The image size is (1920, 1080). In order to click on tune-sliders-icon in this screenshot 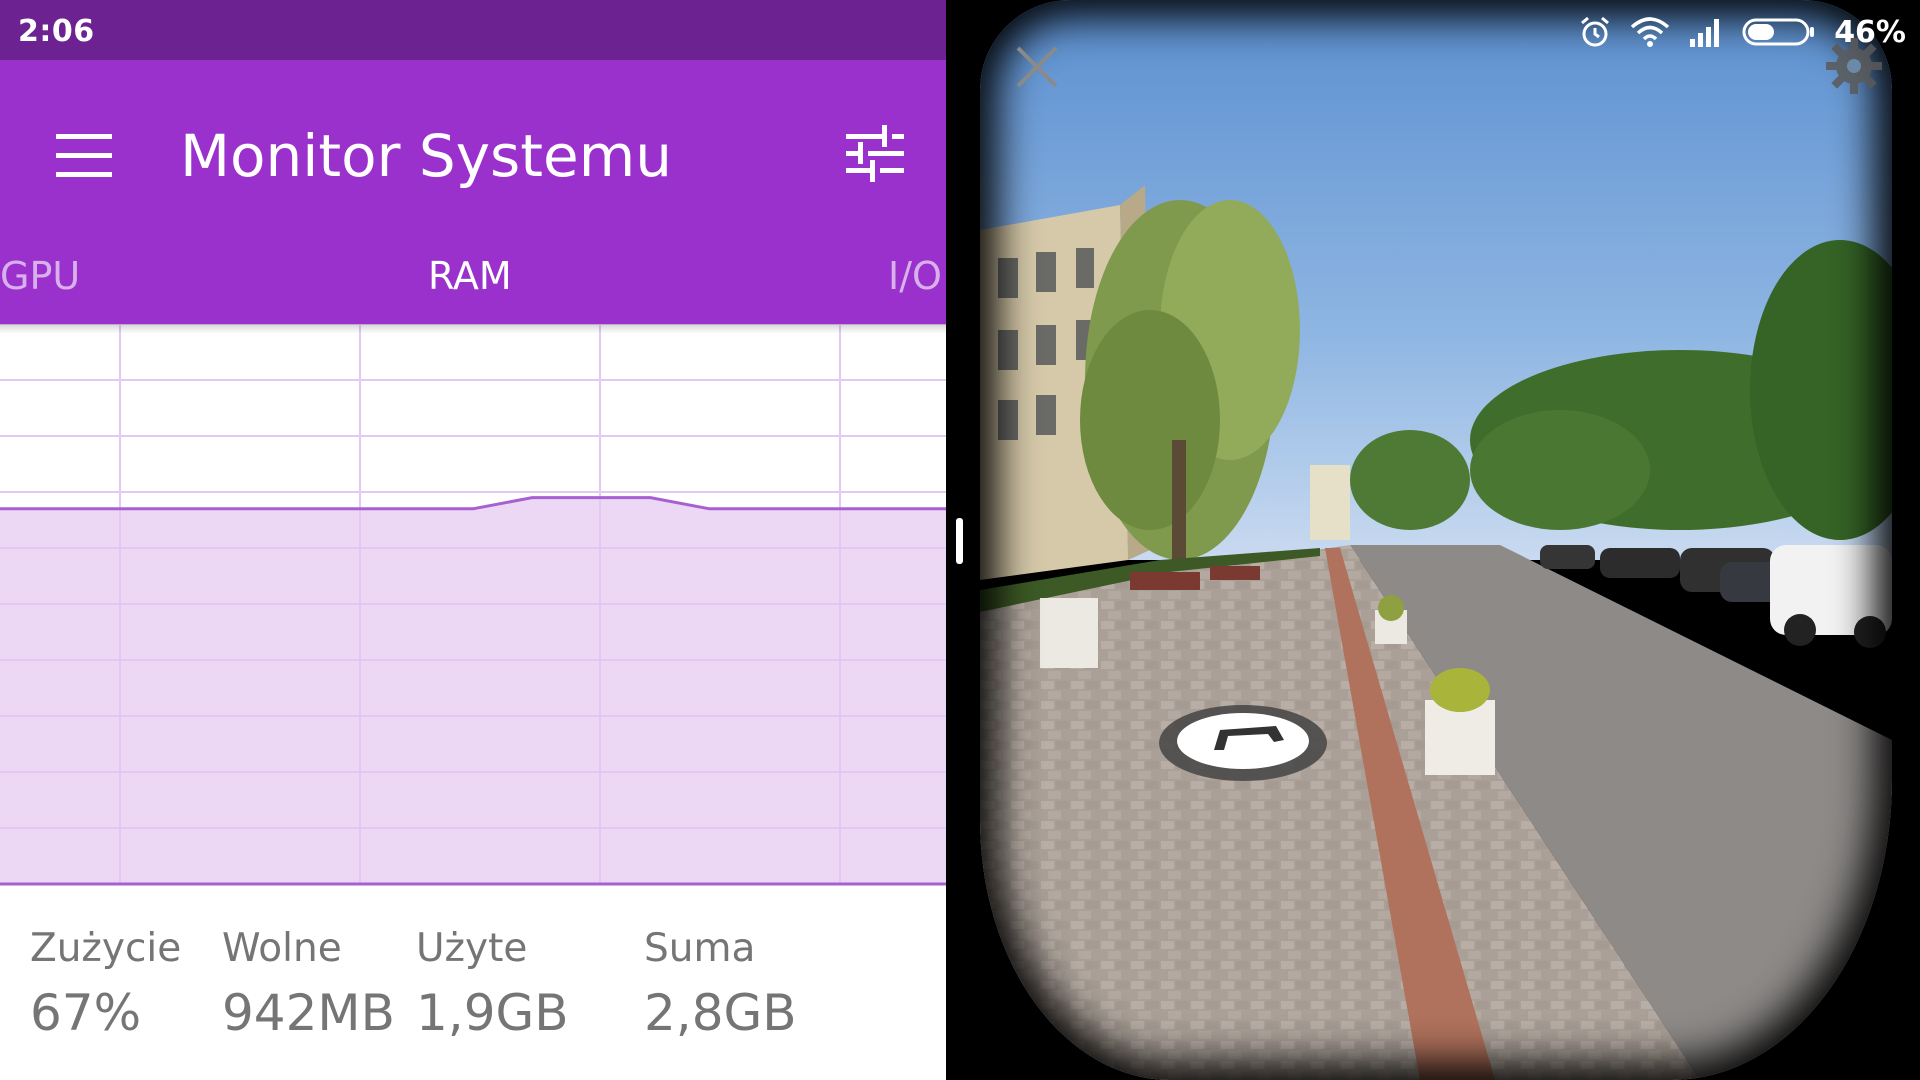, I will do `click(875, 153)`.